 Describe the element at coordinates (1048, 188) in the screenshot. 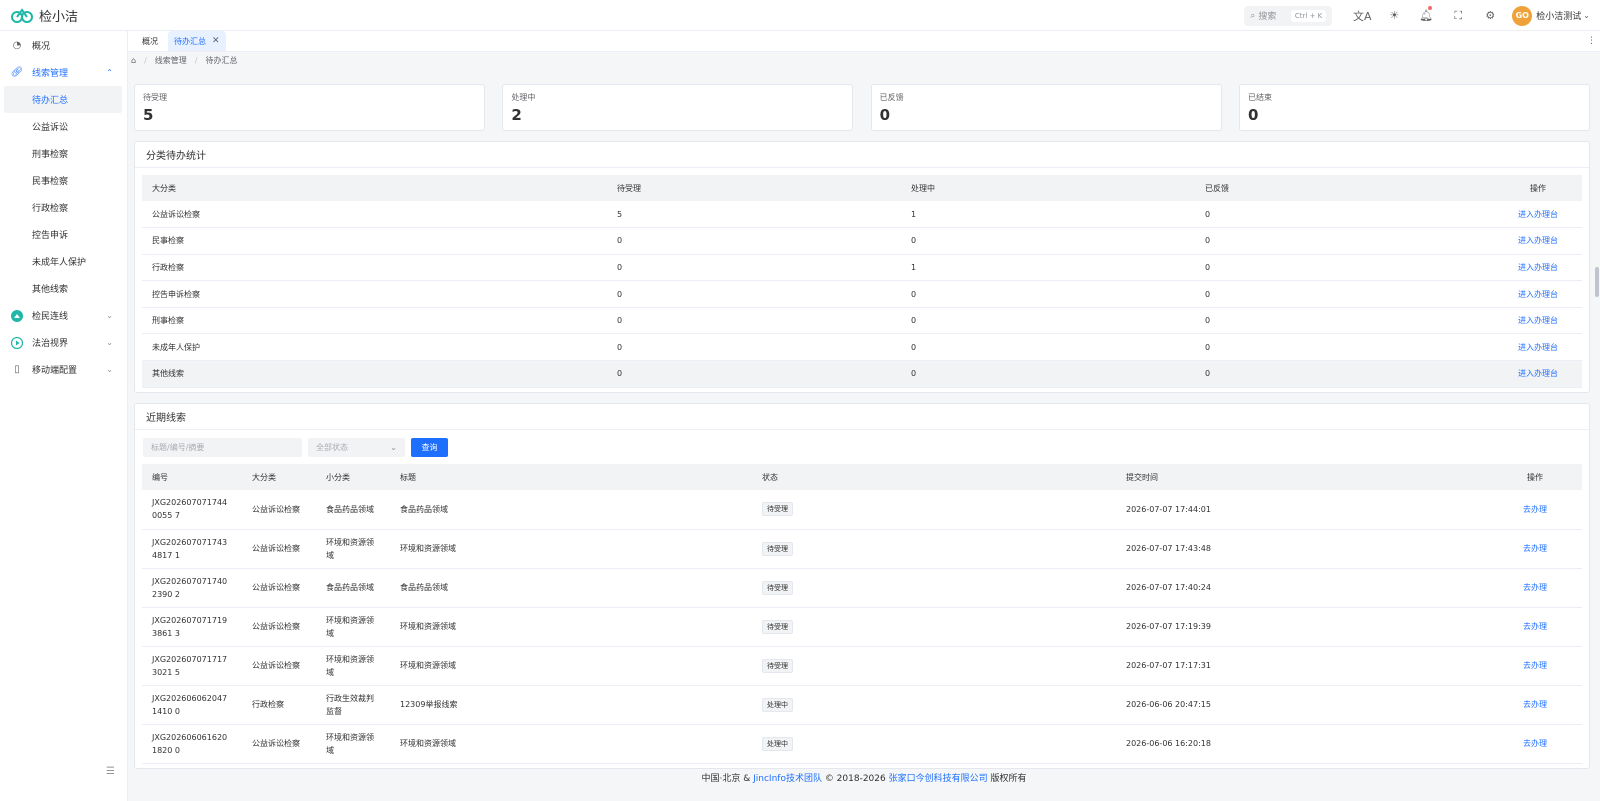

I see `column-header: 处理中` at that location.